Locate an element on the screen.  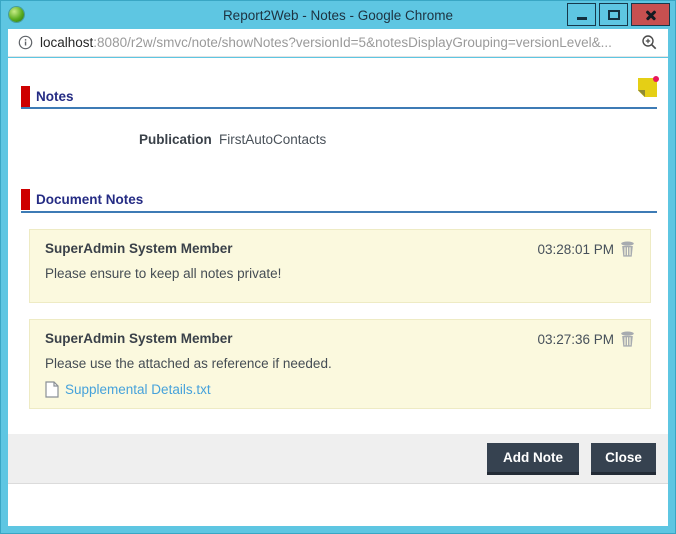
minimize-button is located at coordinates (581, 14).